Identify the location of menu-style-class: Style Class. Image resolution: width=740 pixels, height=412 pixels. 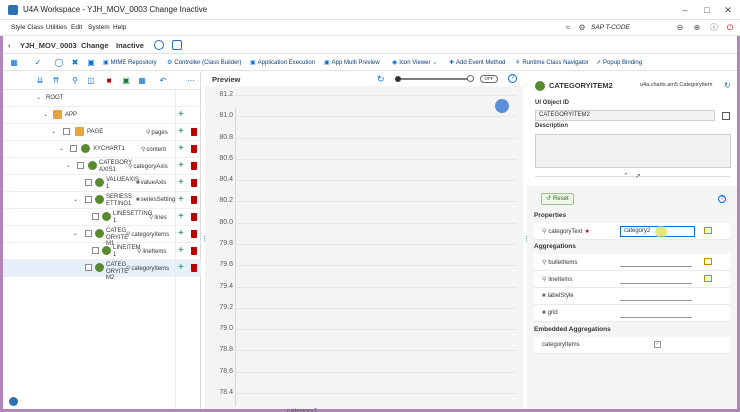
(27, 27).